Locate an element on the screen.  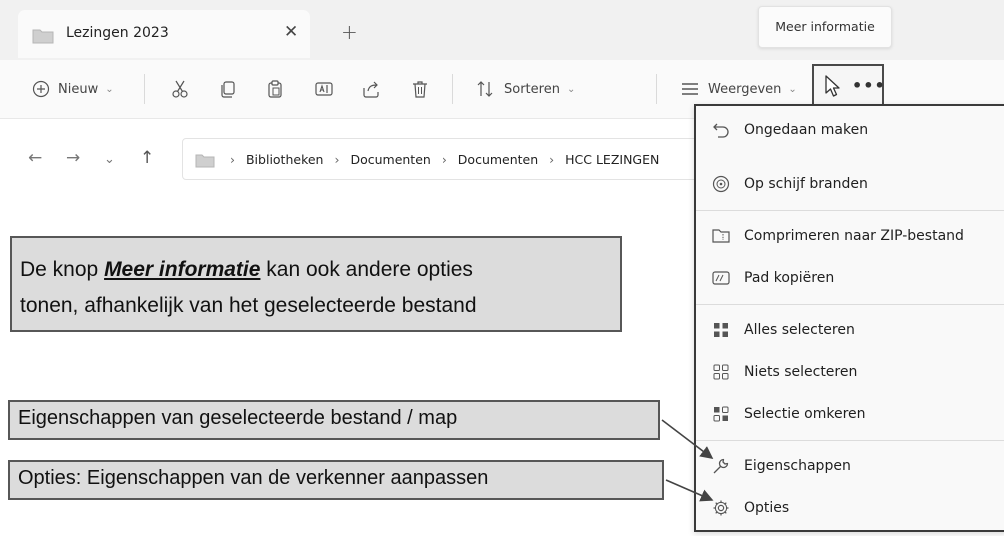
rename-button is located at coordinates (324, 89).